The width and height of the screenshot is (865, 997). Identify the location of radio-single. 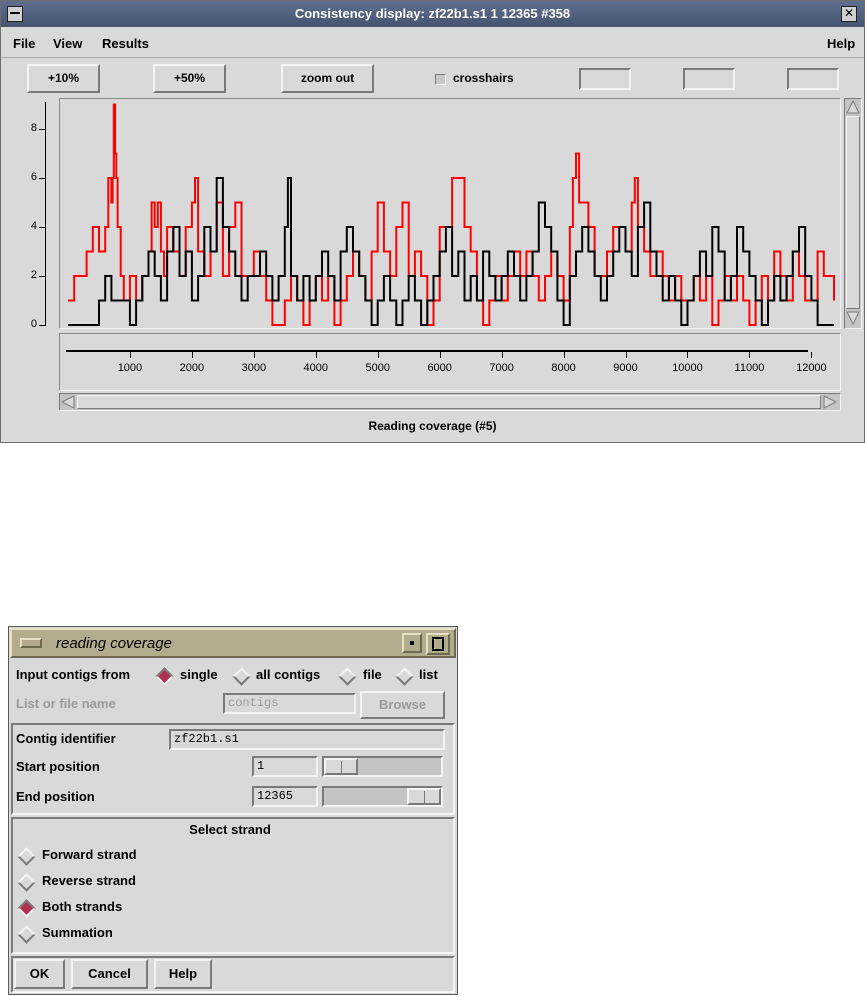
(164, 676).